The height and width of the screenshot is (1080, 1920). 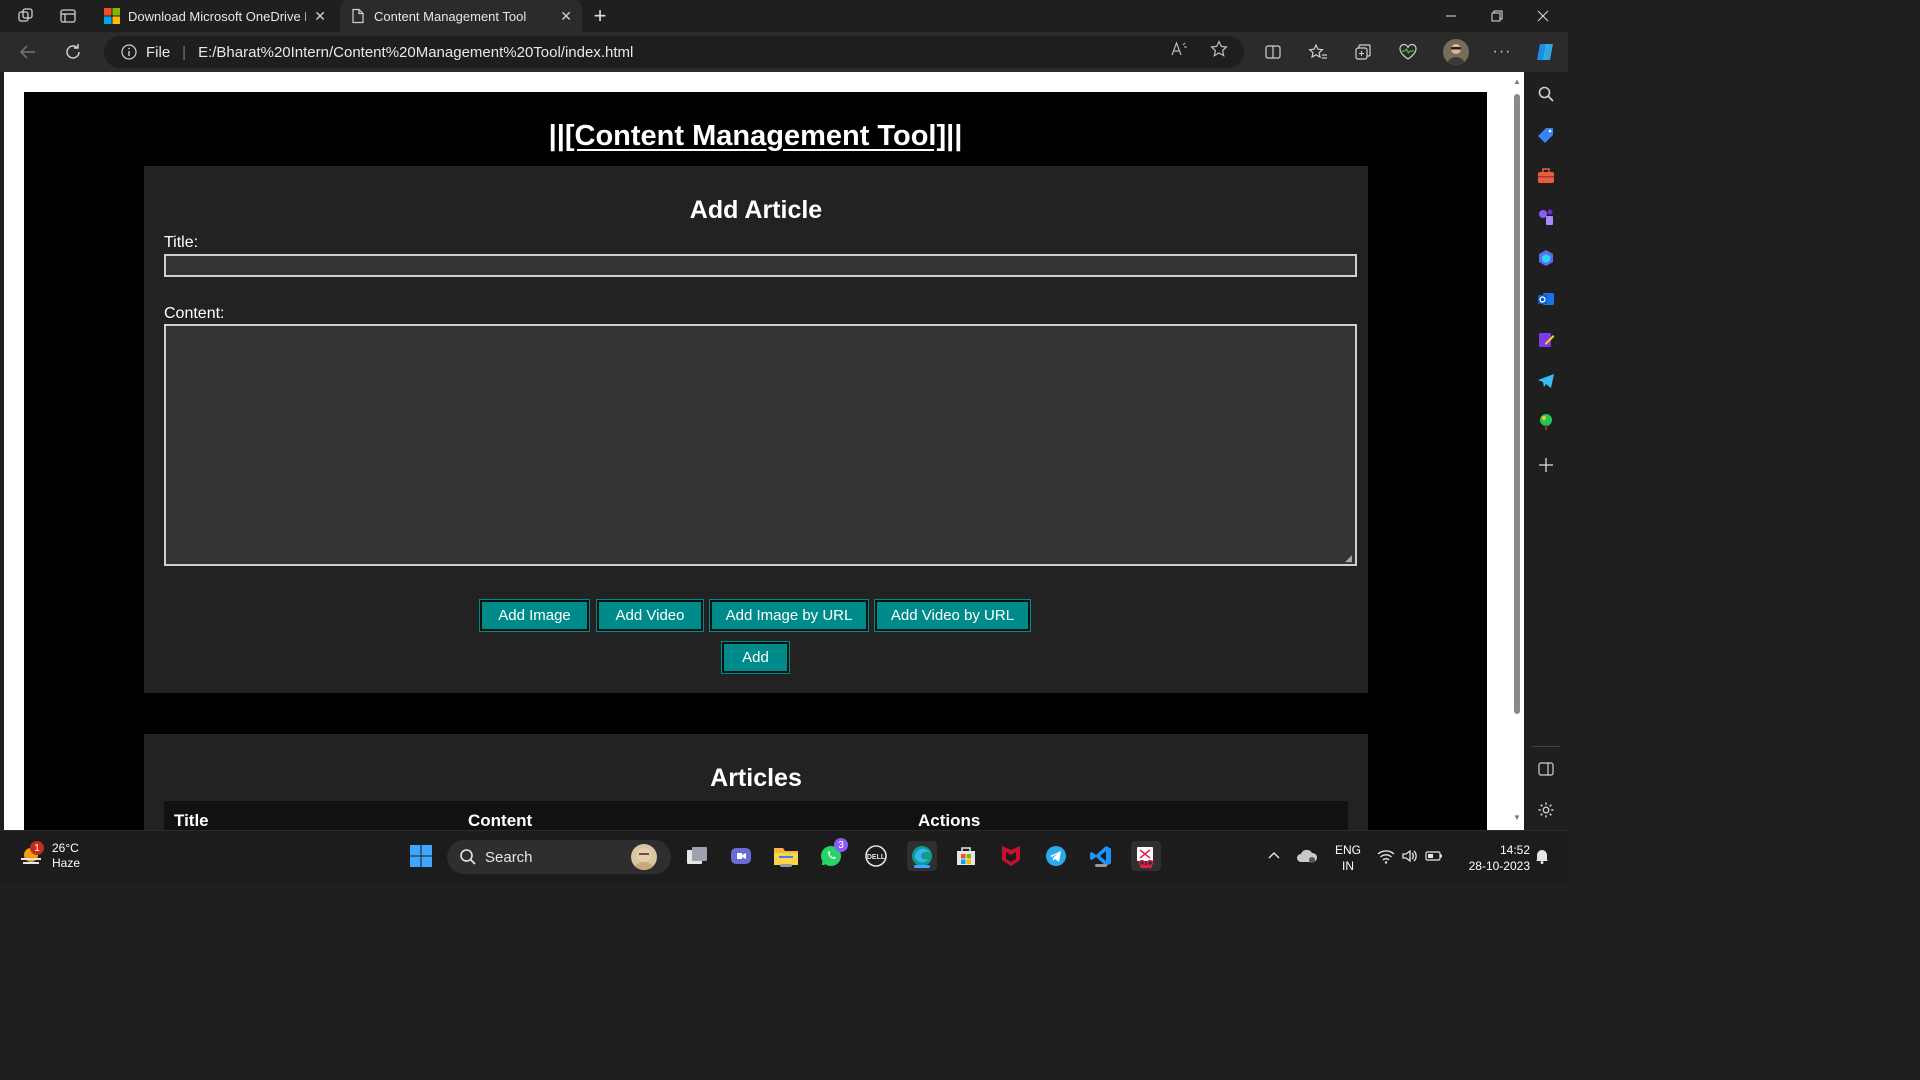 I want to click on drop-notes-icon, so click(x=1546, y=340).